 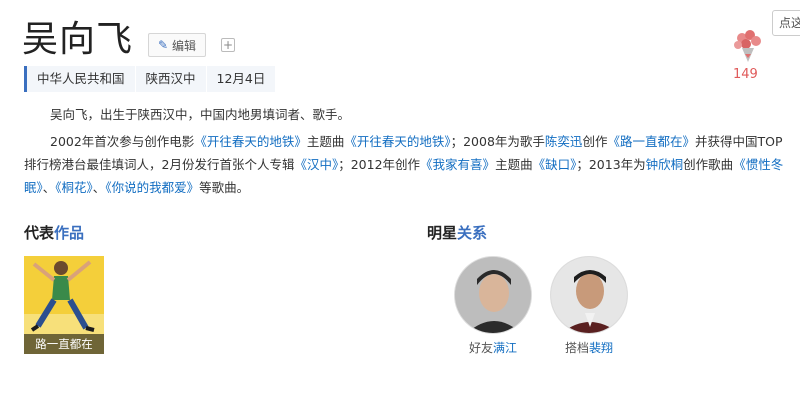 I want to click on like-count: 149, so click(x=745, y=74).